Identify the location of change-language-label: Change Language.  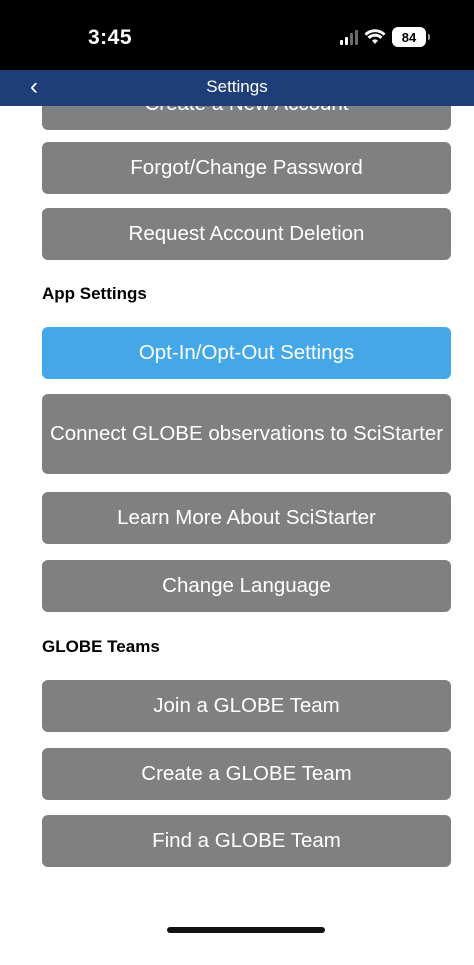
(246, 585).